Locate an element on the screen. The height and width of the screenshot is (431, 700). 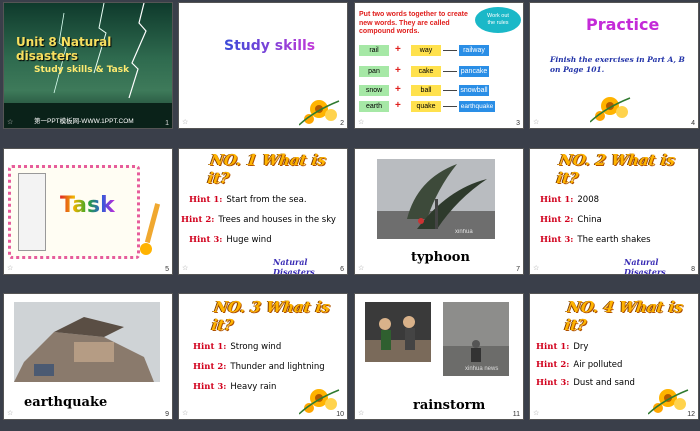
slide-title: Study skills is located at coordinates (270, 46).